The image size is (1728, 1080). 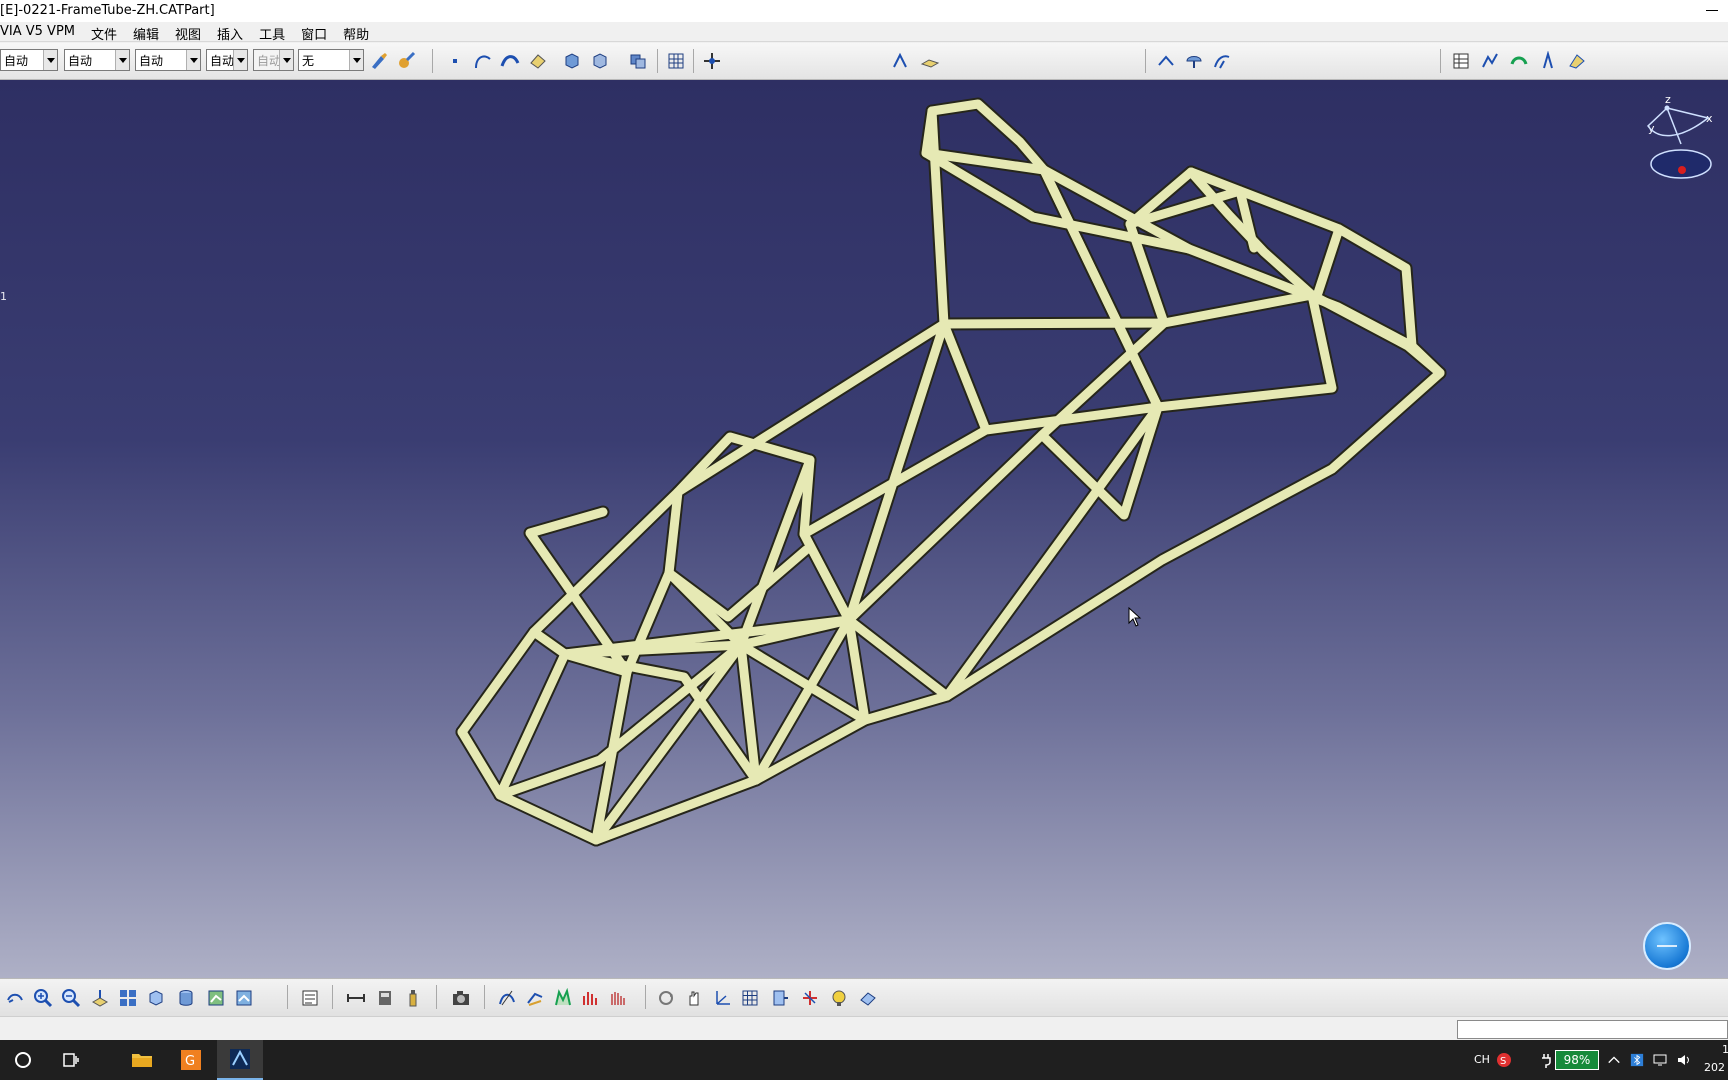 I want to click on search-icon, so click(x=23, y=1060).